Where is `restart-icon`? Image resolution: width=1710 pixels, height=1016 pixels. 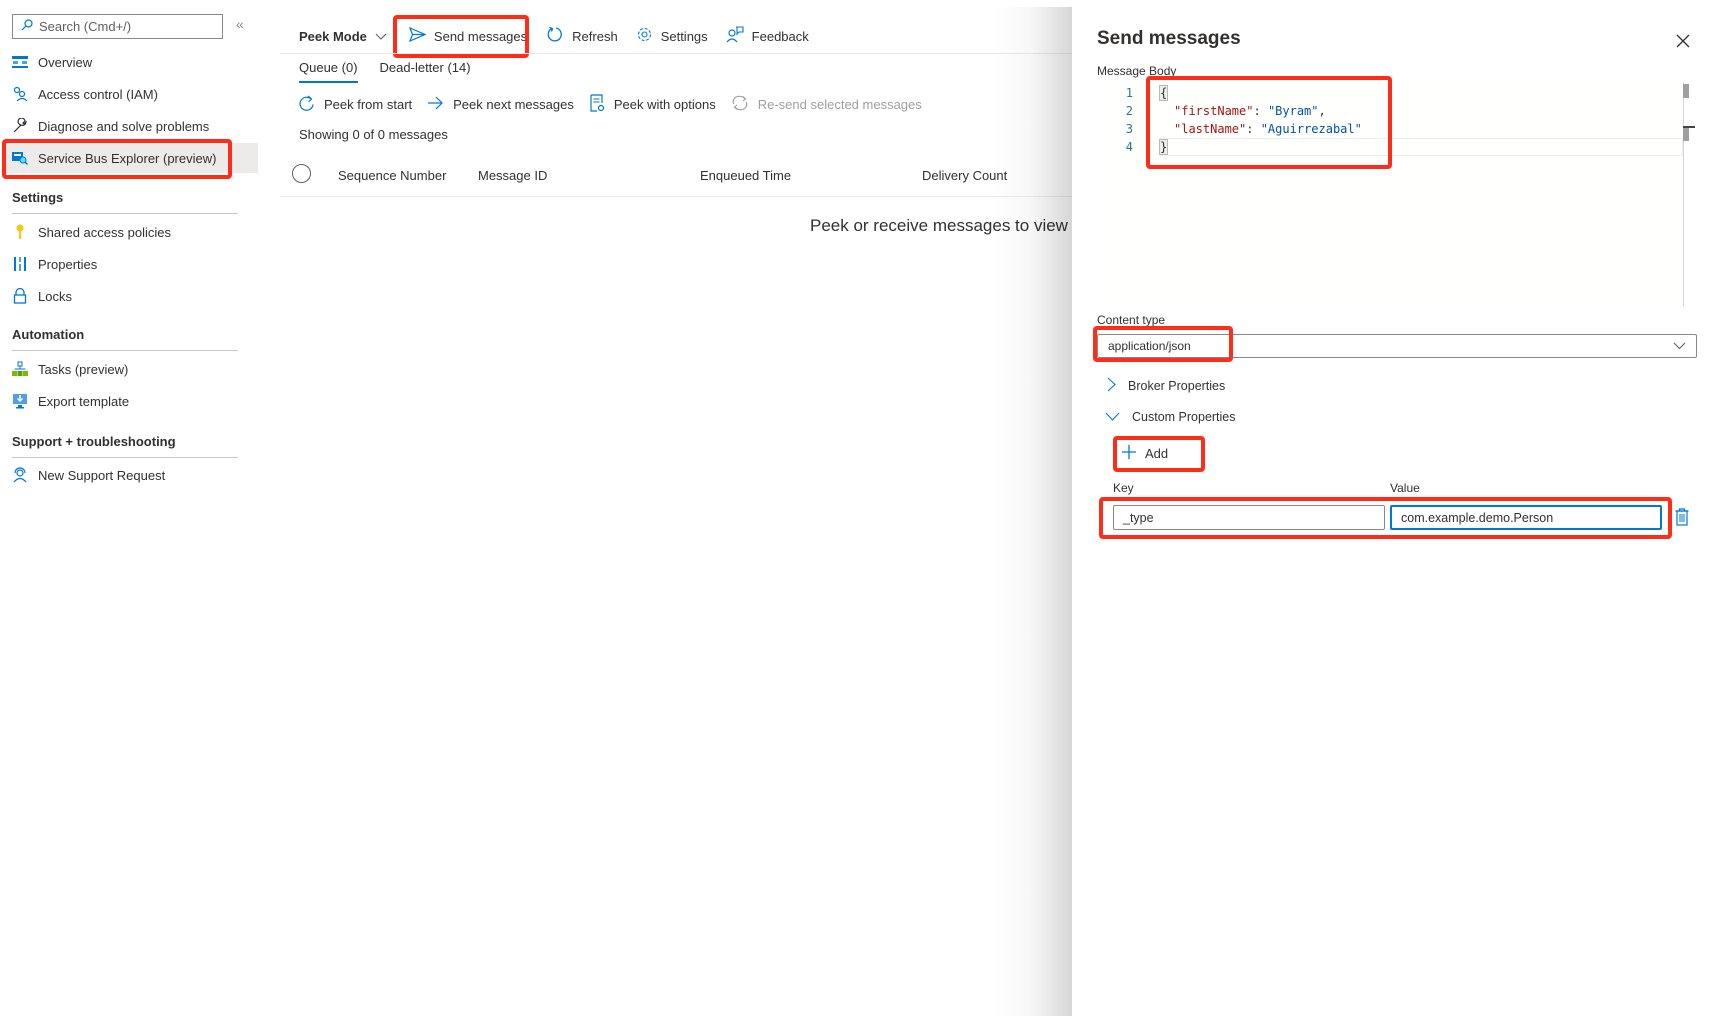 restart-icon is located at coordinates (307, 105).